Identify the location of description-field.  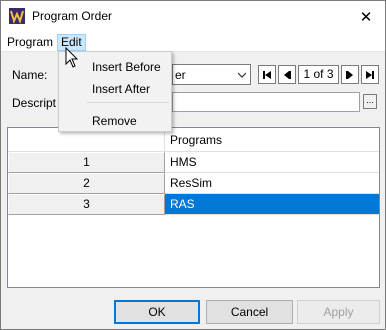
(266, 102).